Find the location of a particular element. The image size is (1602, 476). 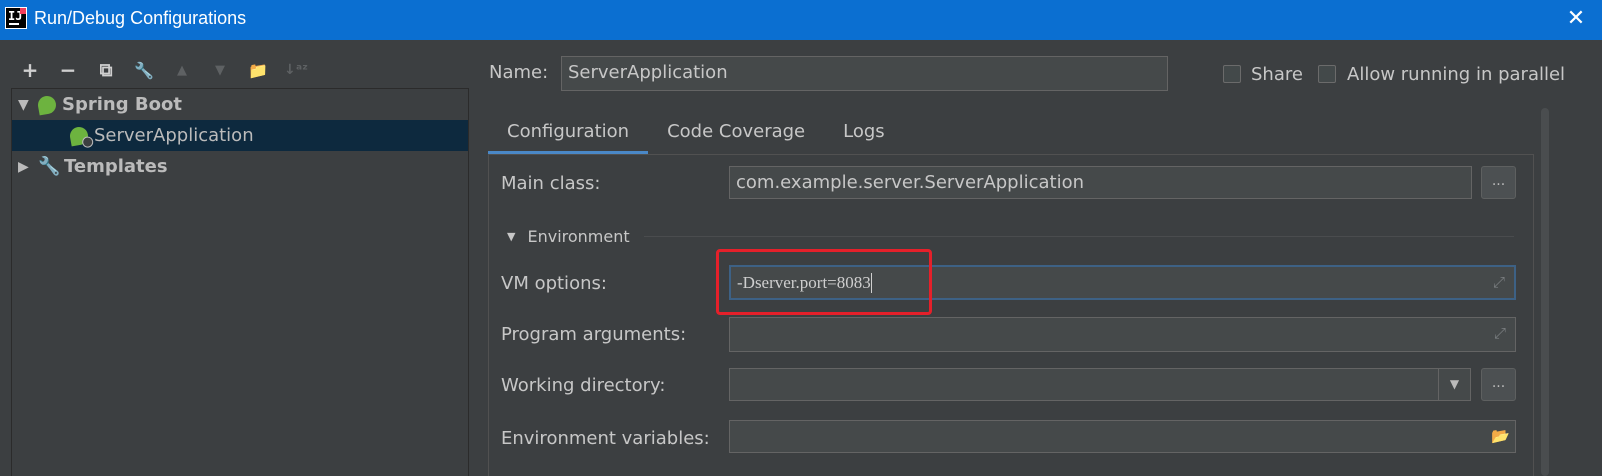

tab-code-coverage: Code Coverage is located at coordinates (736, 133).